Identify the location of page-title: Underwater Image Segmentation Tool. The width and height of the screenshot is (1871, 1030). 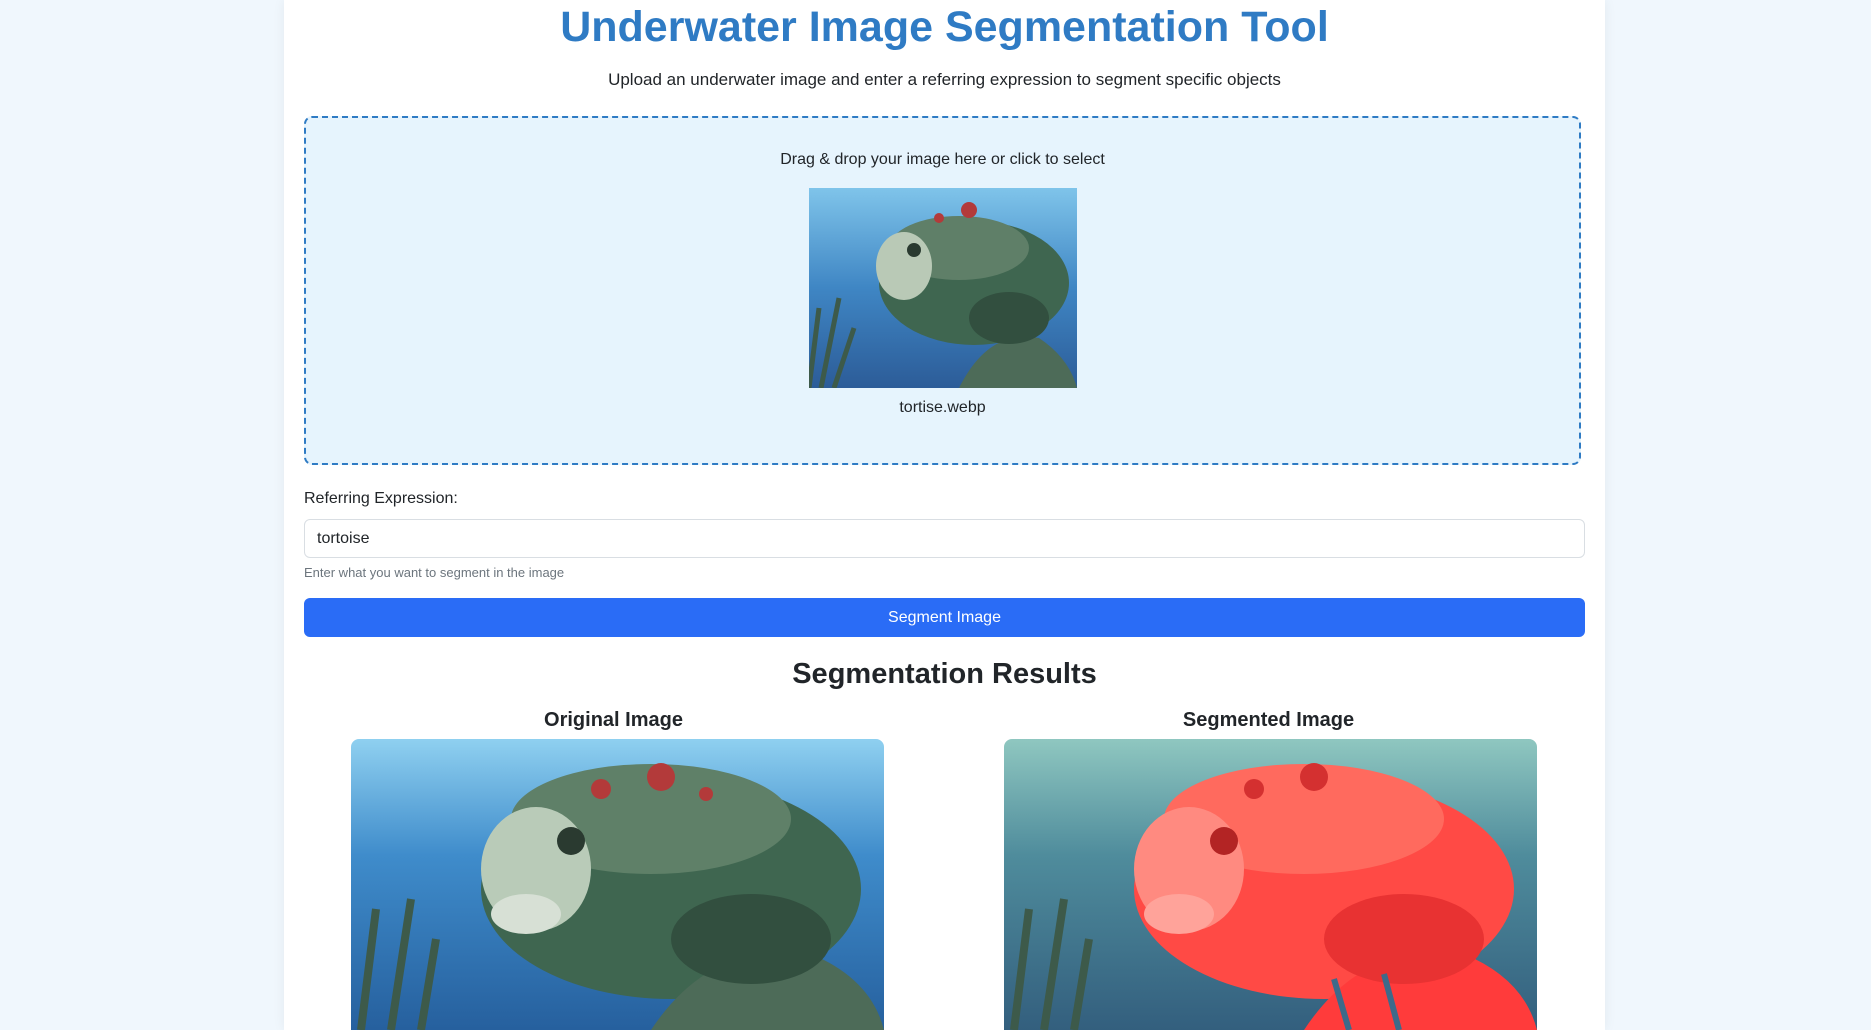
(944, 27).